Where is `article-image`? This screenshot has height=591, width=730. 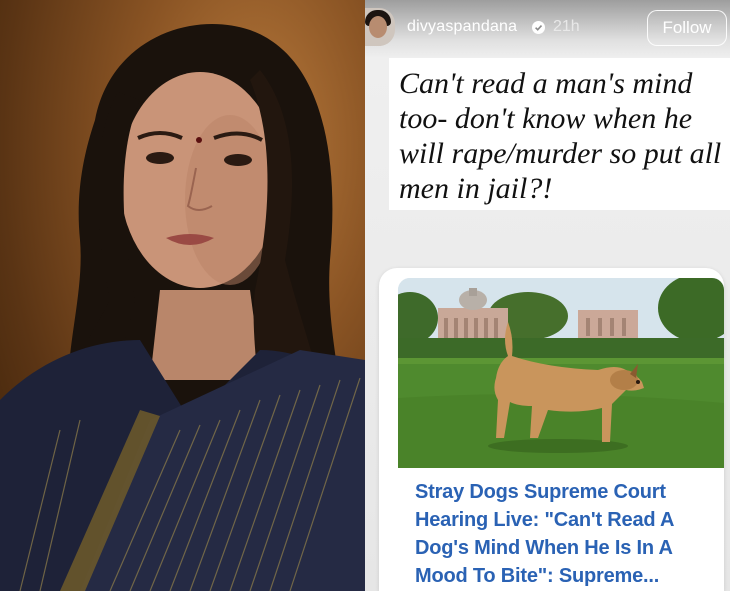 article-image is located at coordinates (561, 373).